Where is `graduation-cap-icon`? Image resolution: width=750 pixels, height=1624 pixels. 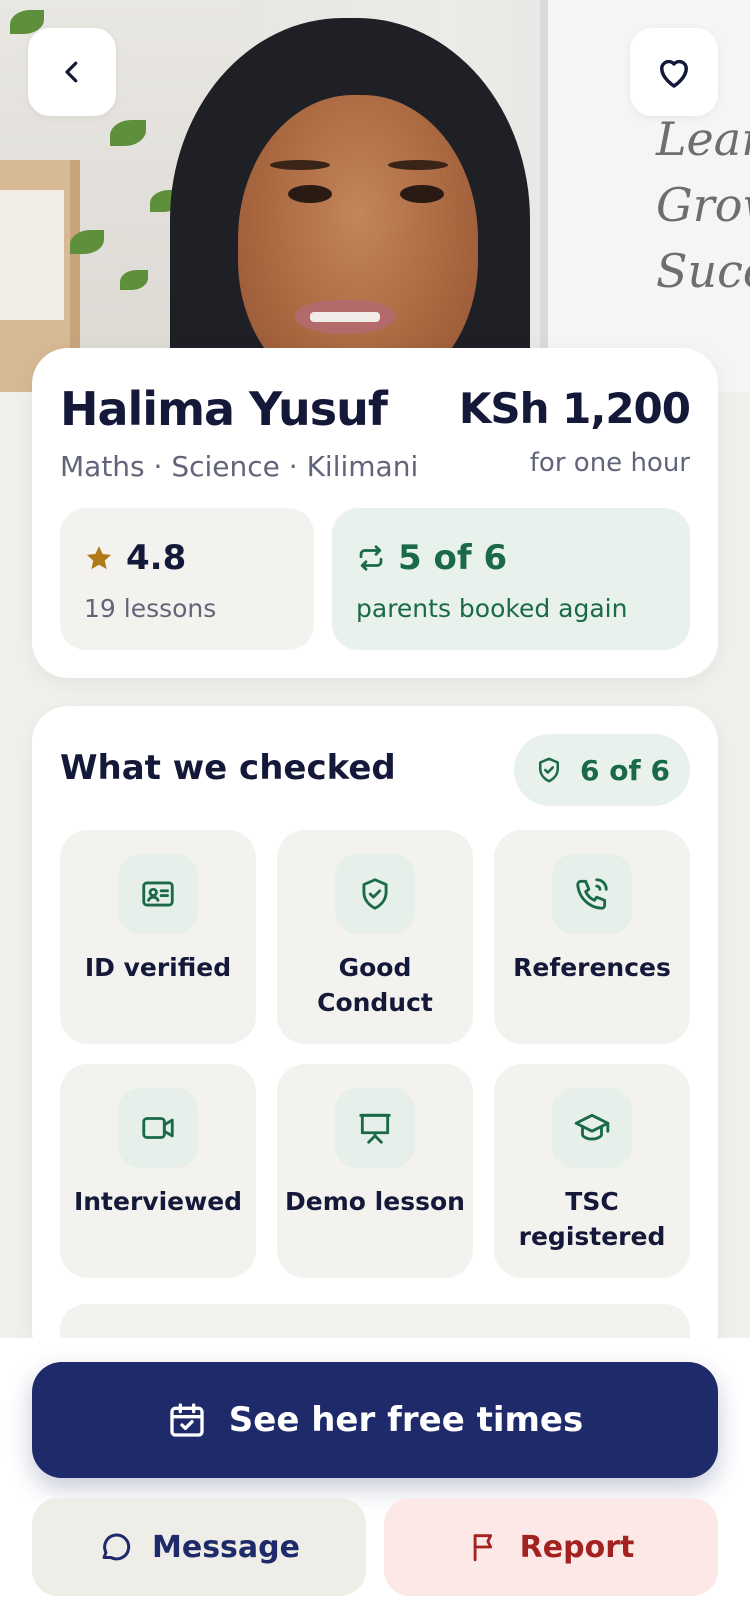
graduation-cap-icon is located at coordinates (592, 1127).